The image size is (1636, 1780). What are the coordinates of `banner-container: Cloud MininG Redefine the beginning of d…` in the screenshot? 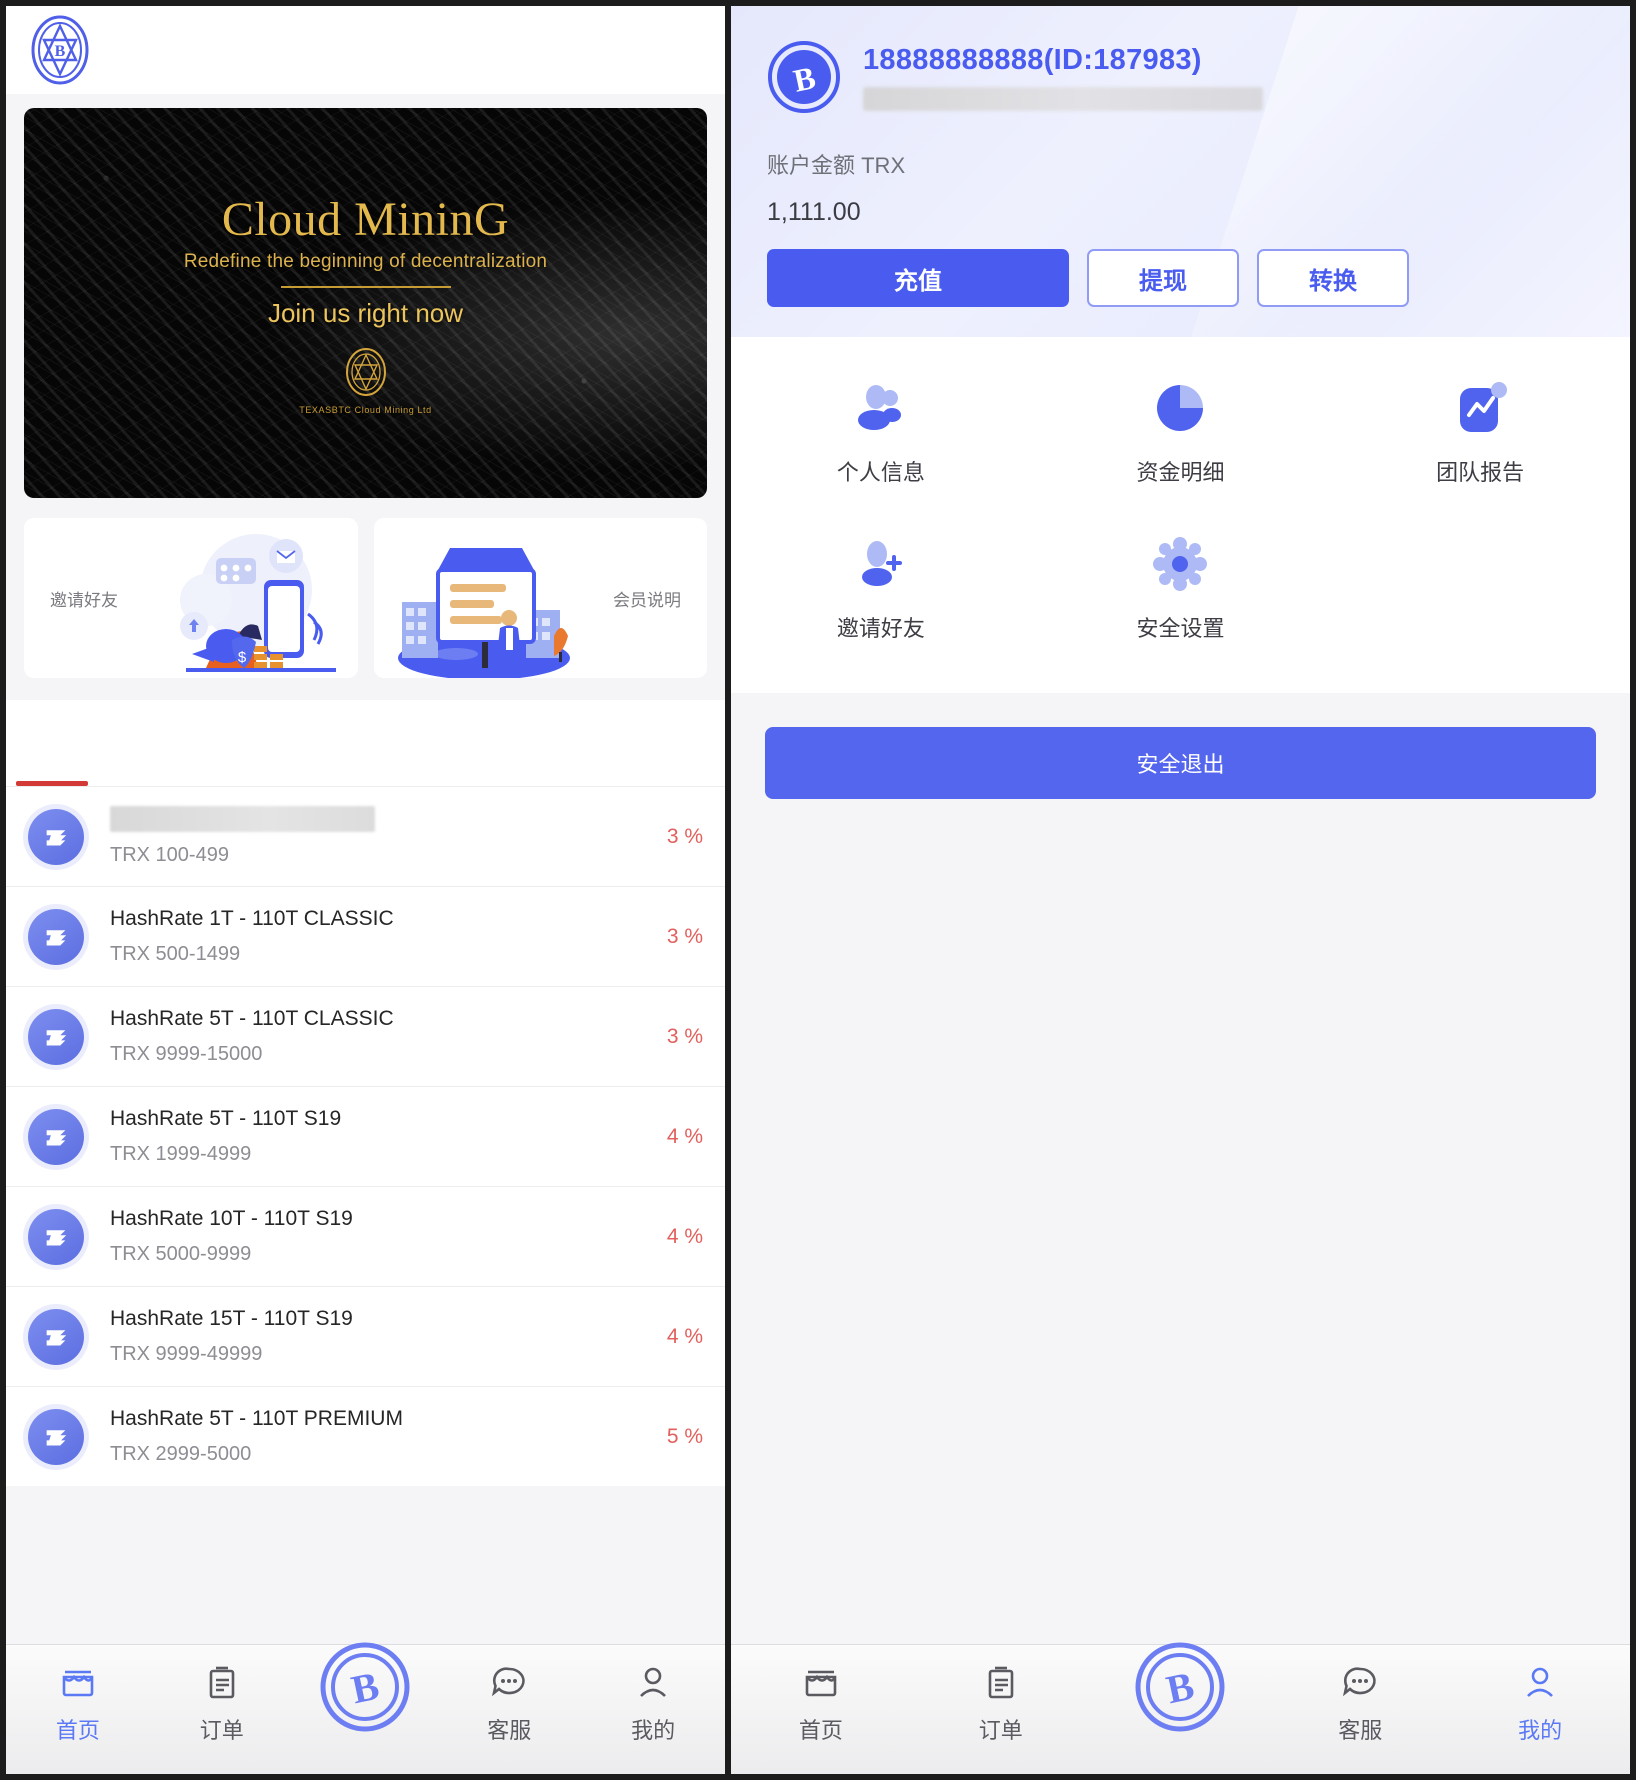 It's located at (365, 296).